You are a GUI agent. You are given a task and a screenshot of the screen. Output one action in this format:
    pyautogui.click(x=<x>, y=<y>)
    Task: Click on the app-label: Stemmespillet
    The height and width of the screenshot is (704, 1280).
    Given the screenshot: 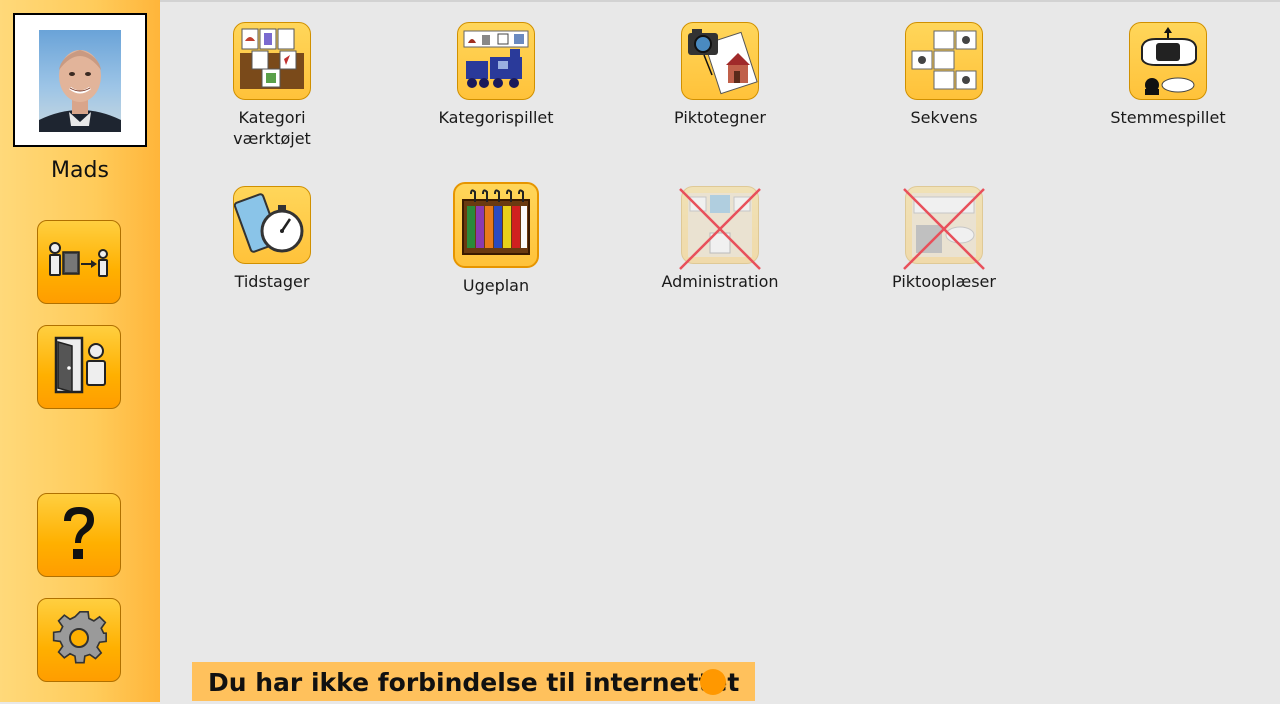 What is the action you would take?
    pyautogui.click(x=1168, y=117)
    